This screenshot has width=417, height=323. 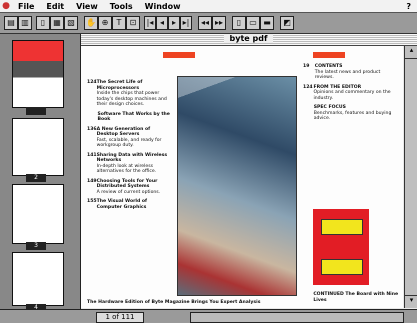 What do you see at coordinates (92, 181) in the screenshot?
I see `entry-number: 149` at bounding box center [92, 181].